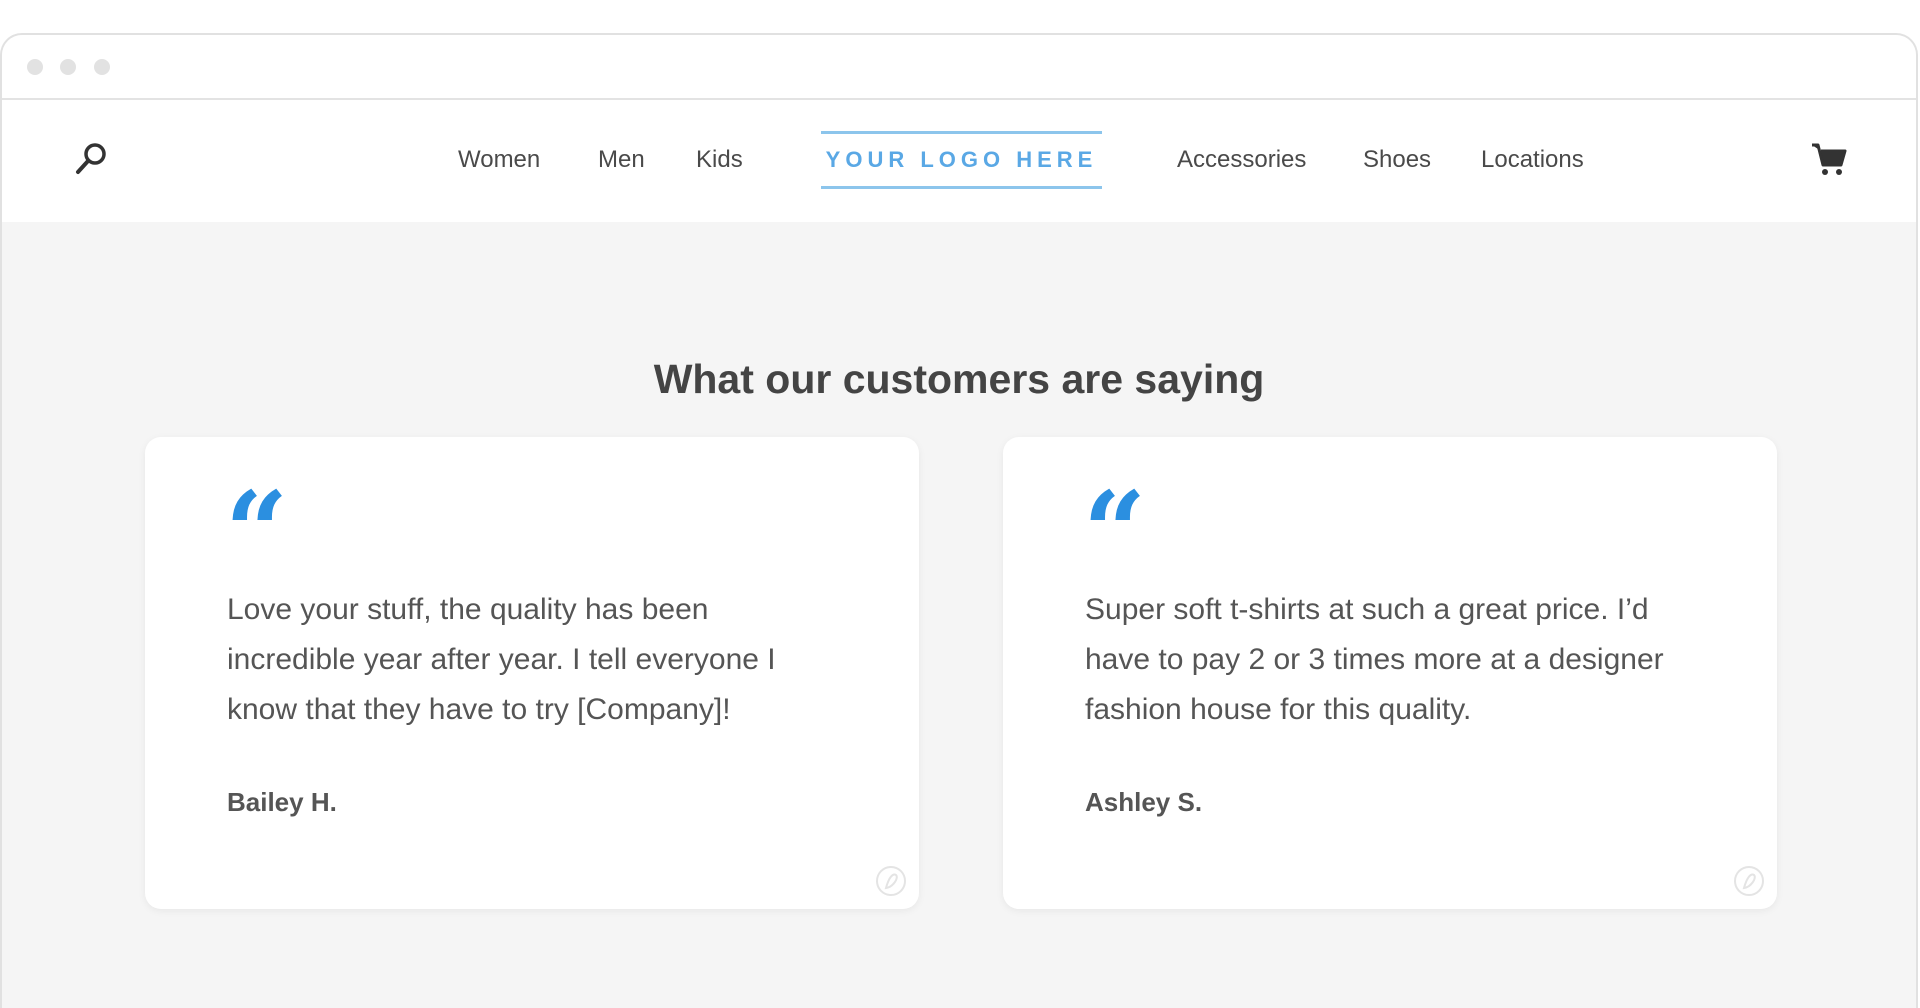  I want to click on testimonial-author: Bailey H., so click(282, 802).